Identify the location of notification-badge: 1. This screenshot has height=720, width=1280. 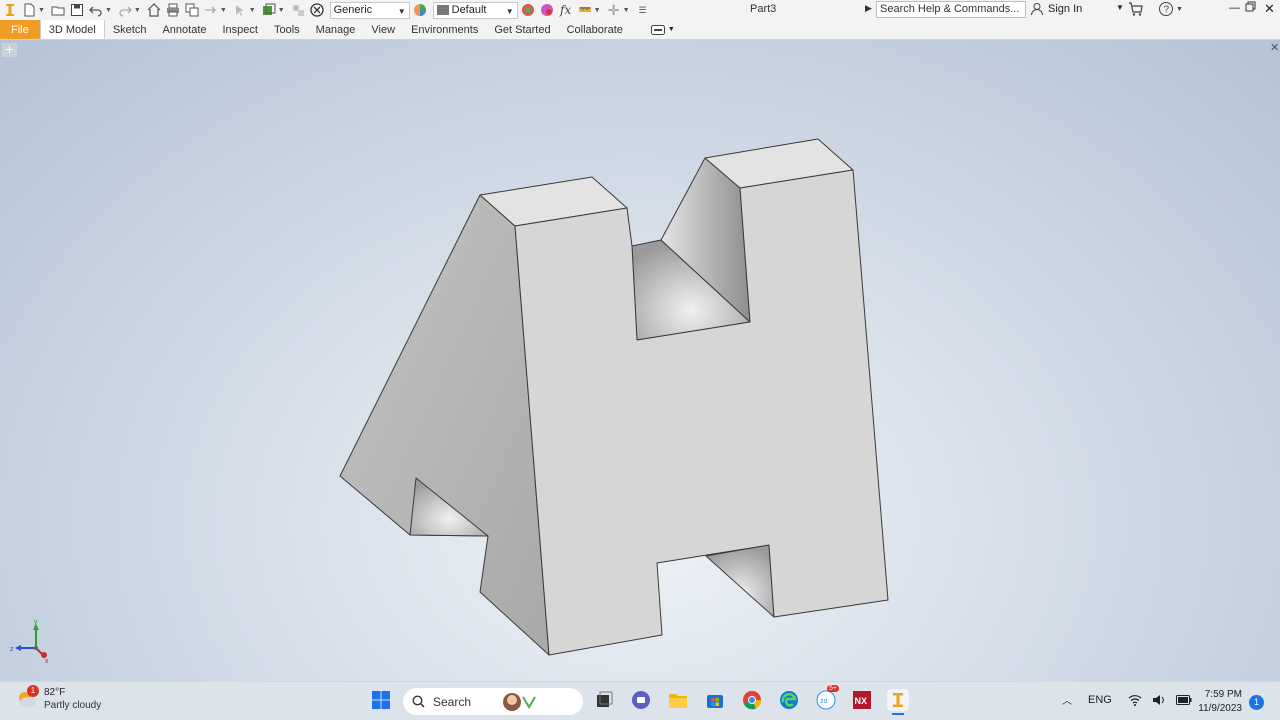
(1256, 702).